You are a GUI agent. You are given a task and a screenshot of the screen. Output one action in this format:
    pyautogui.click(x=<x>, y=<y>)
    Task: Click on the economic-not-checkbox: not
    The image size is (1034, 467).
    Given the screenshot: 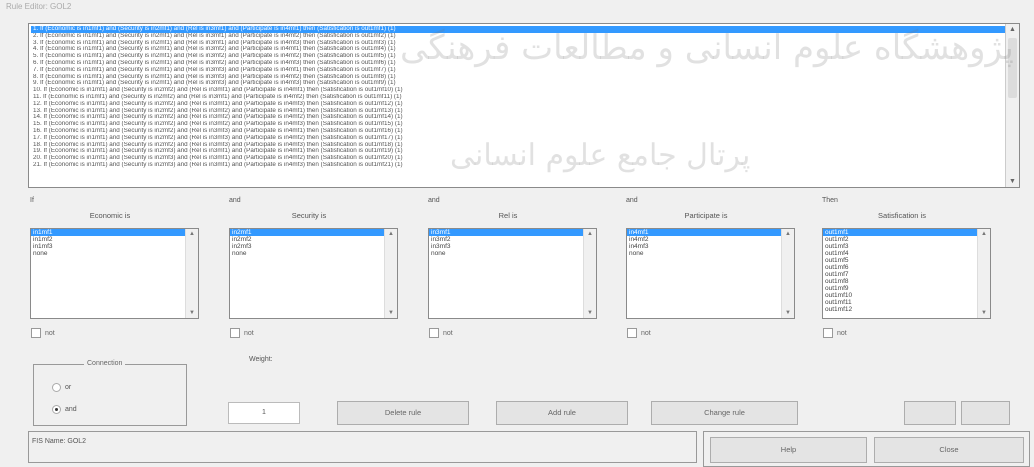 What is the action you would take?
    pyautogui.click(x=43, y=333)
    